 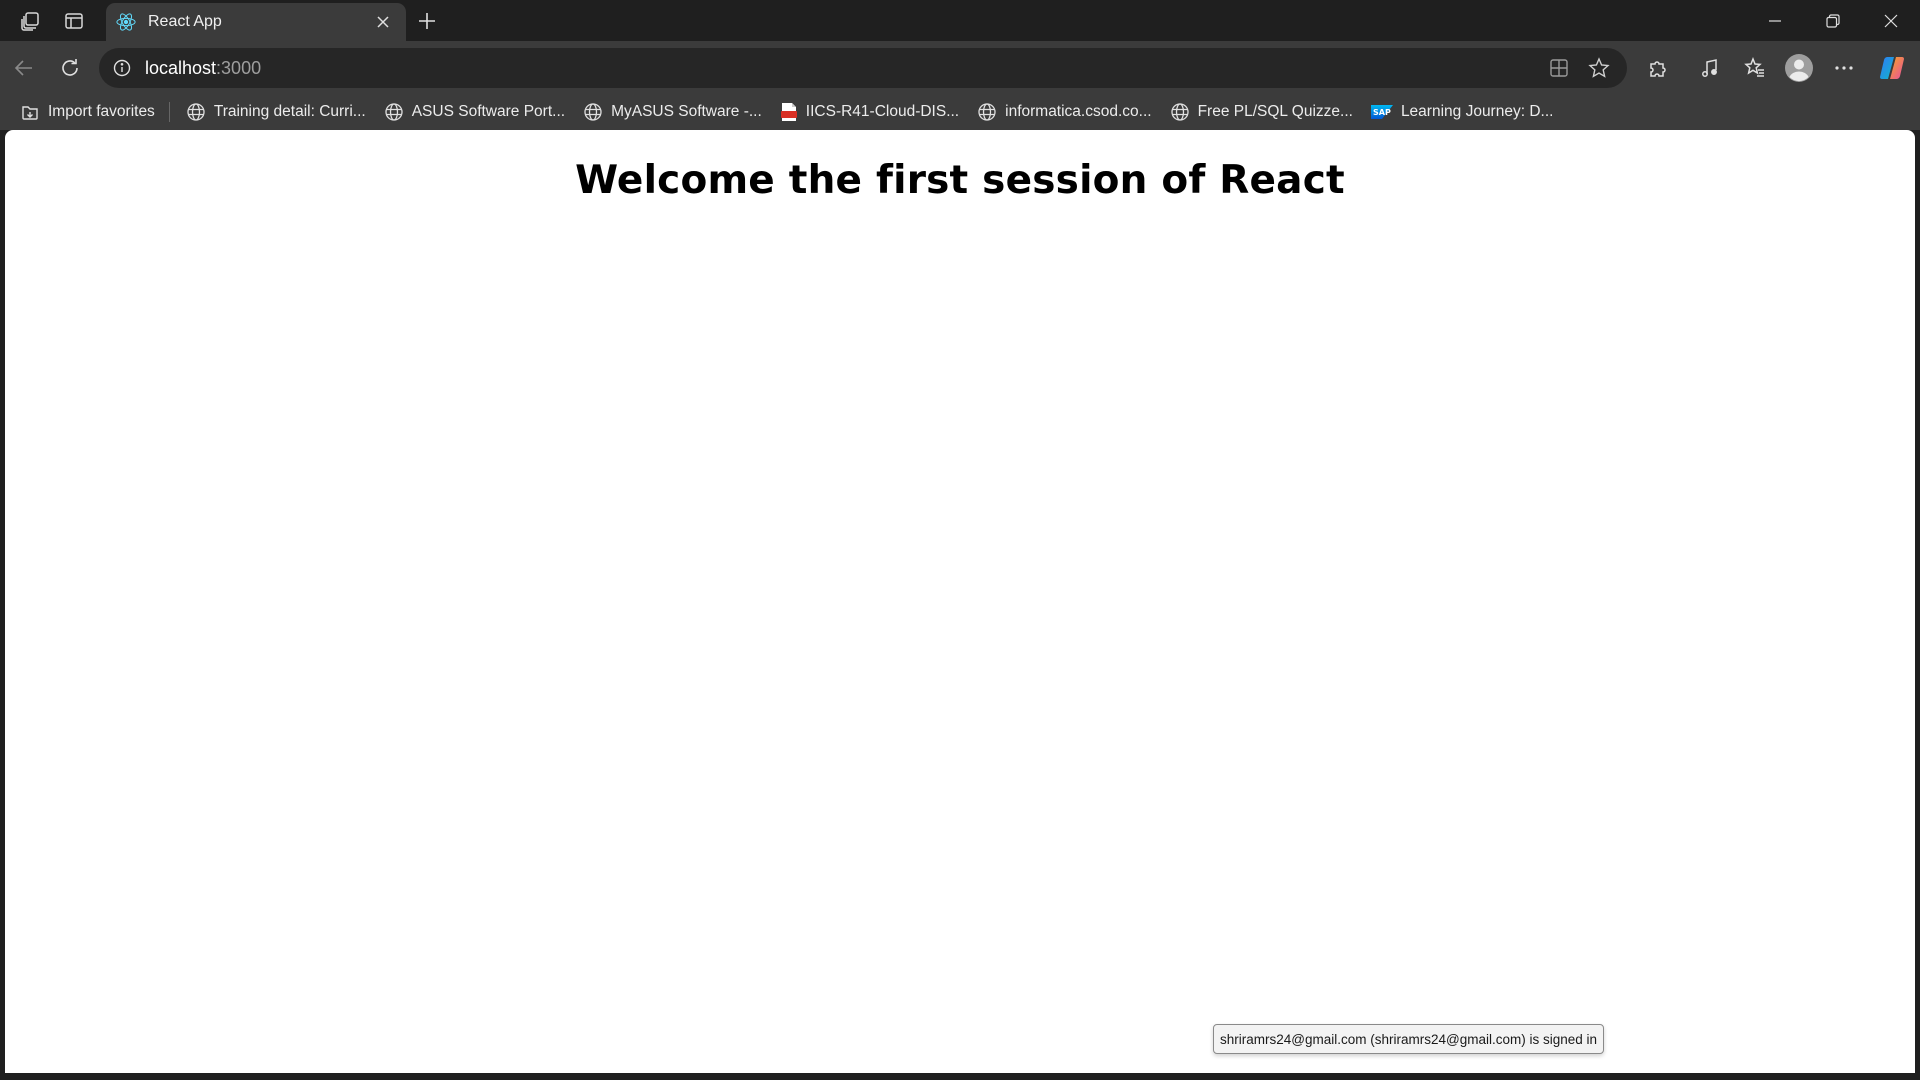 I want to click on add-favorite-button, so click(x=1599, y=68).